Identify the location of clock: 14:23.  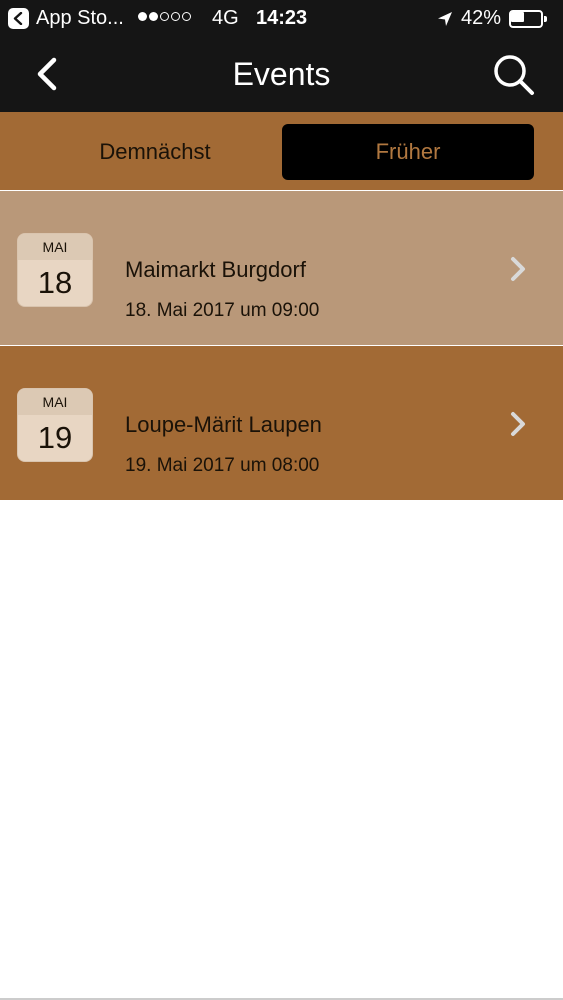
(282, 18).